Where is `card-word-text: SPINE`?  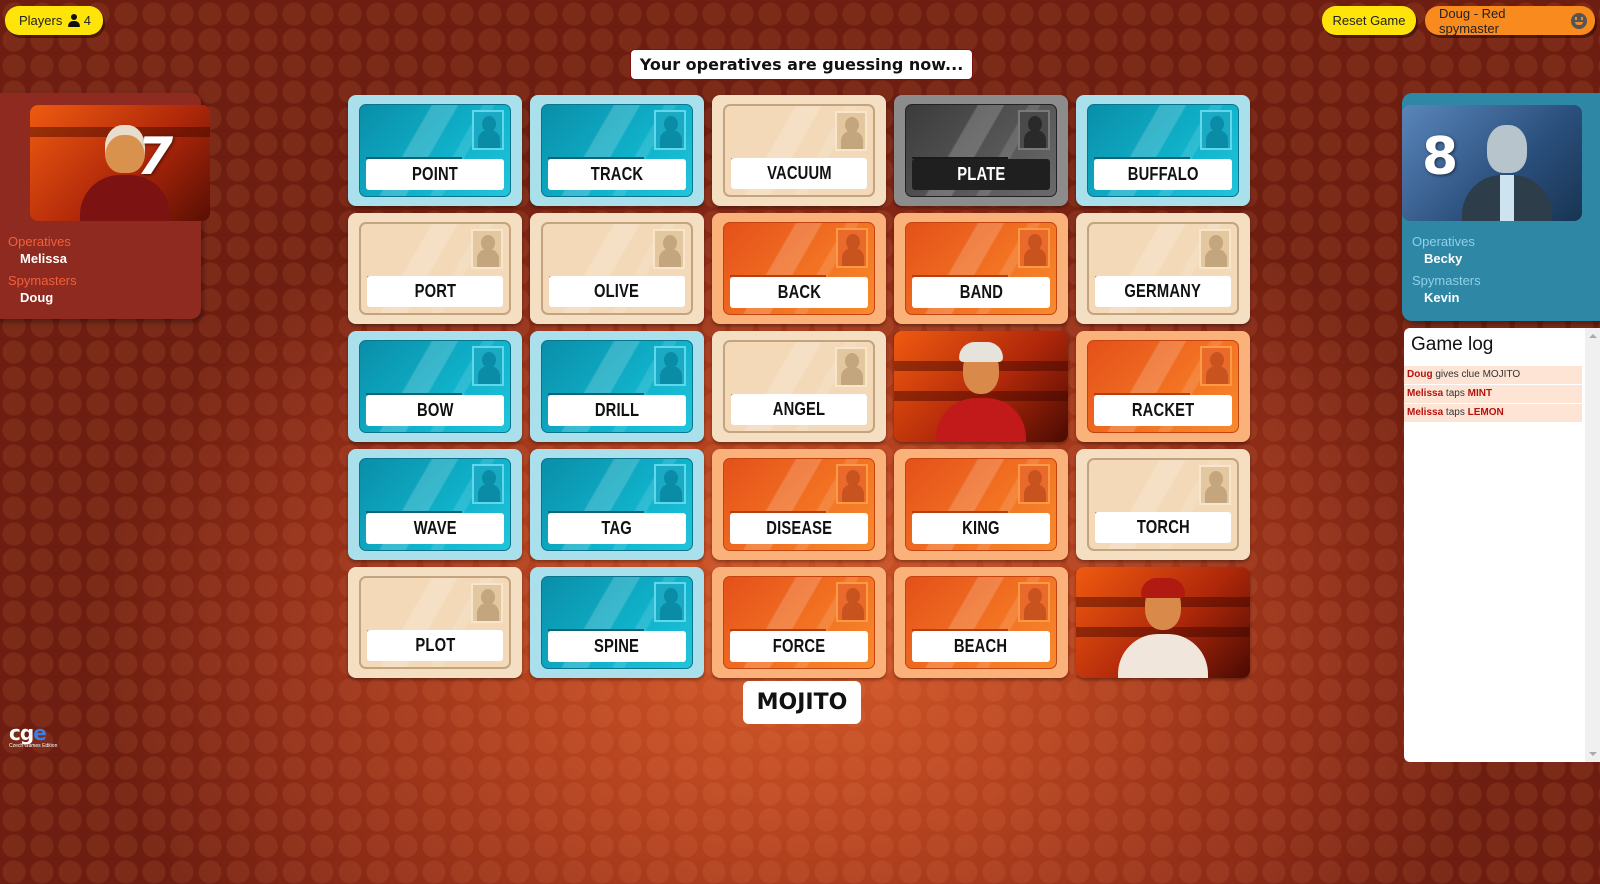 card-word-text: SPINE is located at coordinates (617, 646).